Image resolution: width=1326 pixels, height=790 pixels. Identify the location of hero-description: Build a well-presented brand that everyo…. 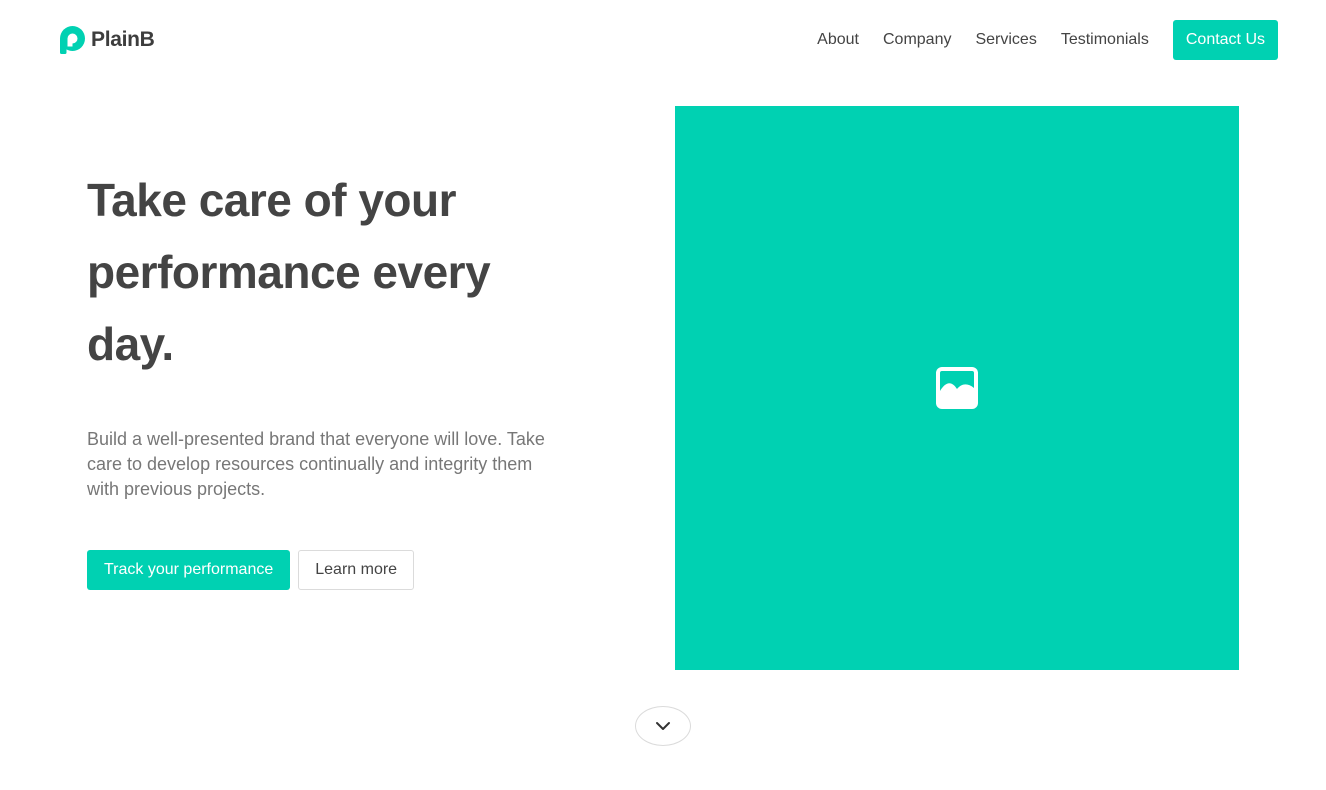
(316, 464).